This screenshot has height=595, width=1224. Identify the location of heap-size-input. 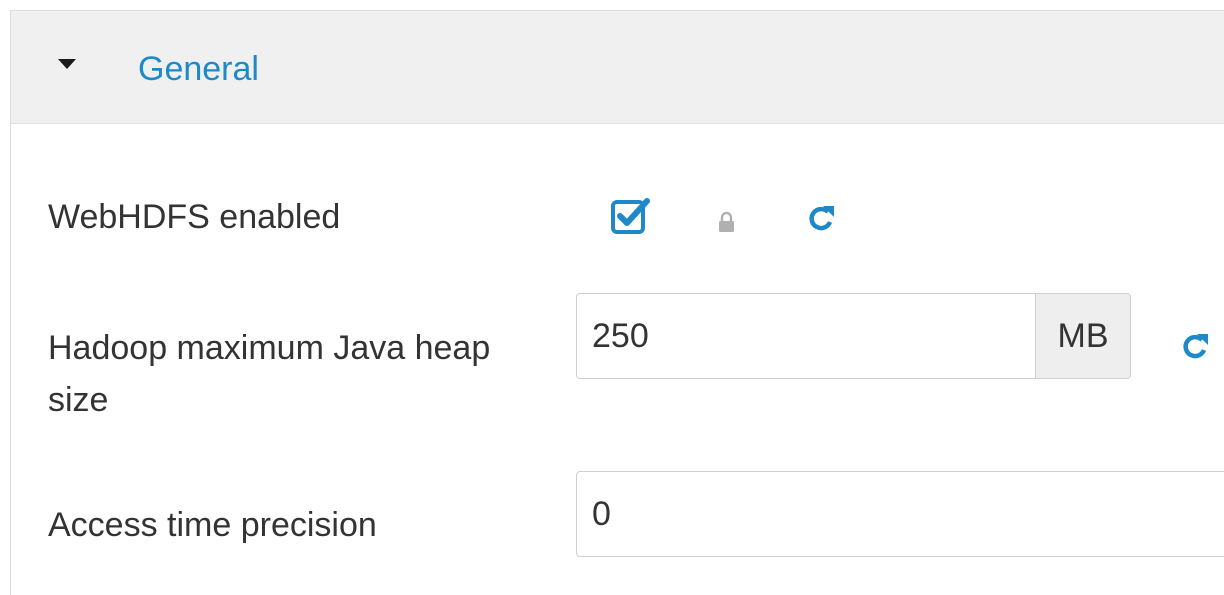
(805, 336).